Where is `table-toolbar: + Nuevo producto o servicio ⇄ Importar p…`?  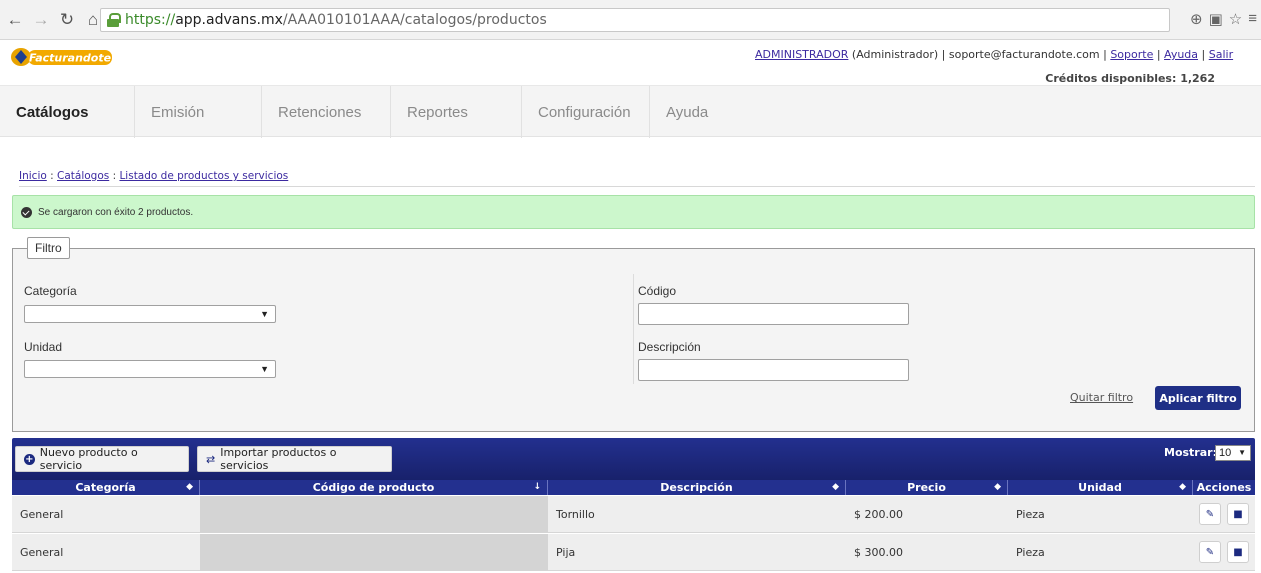
table-toolbar: + Nuevo producto o servicio ⇄ Importar p… is located at coordinates (633, 459).